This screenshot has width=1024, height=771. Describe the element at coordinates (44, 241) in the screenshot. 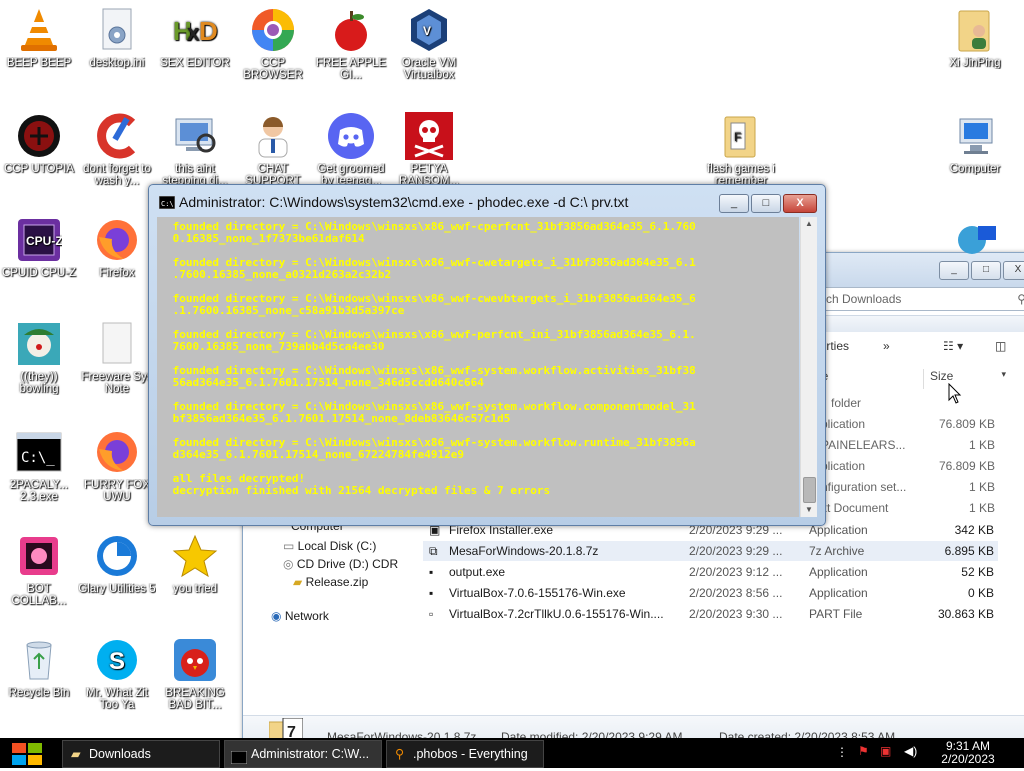

I see `svg-text: CPU-Z` at that location.